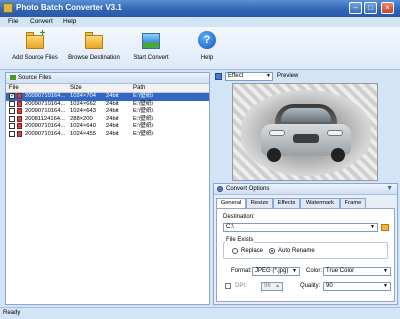 The width and height of the screenshot is (400, 319). I want to click on color-label: Color:, so click(314, 271).